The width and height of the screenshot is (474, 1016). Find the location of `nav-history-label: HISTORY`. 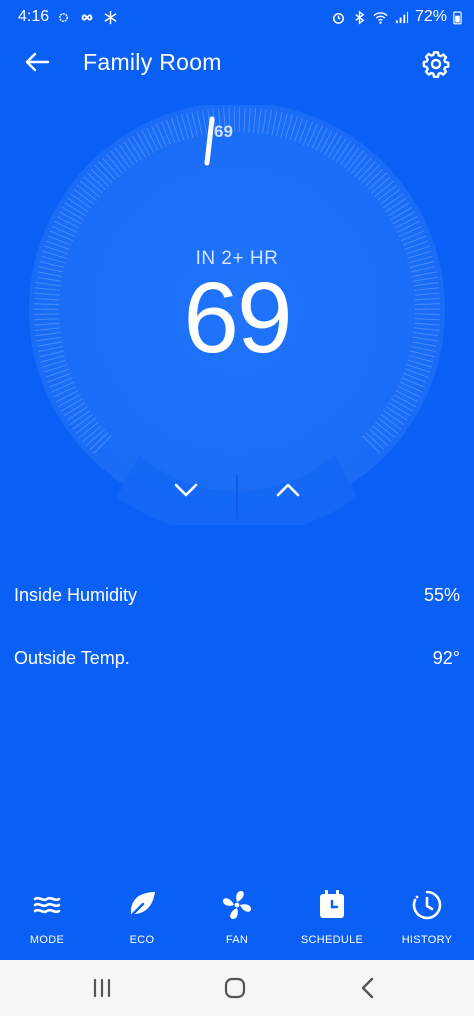

nav-history-label: HISTORY is located at coordinates (427, 940).